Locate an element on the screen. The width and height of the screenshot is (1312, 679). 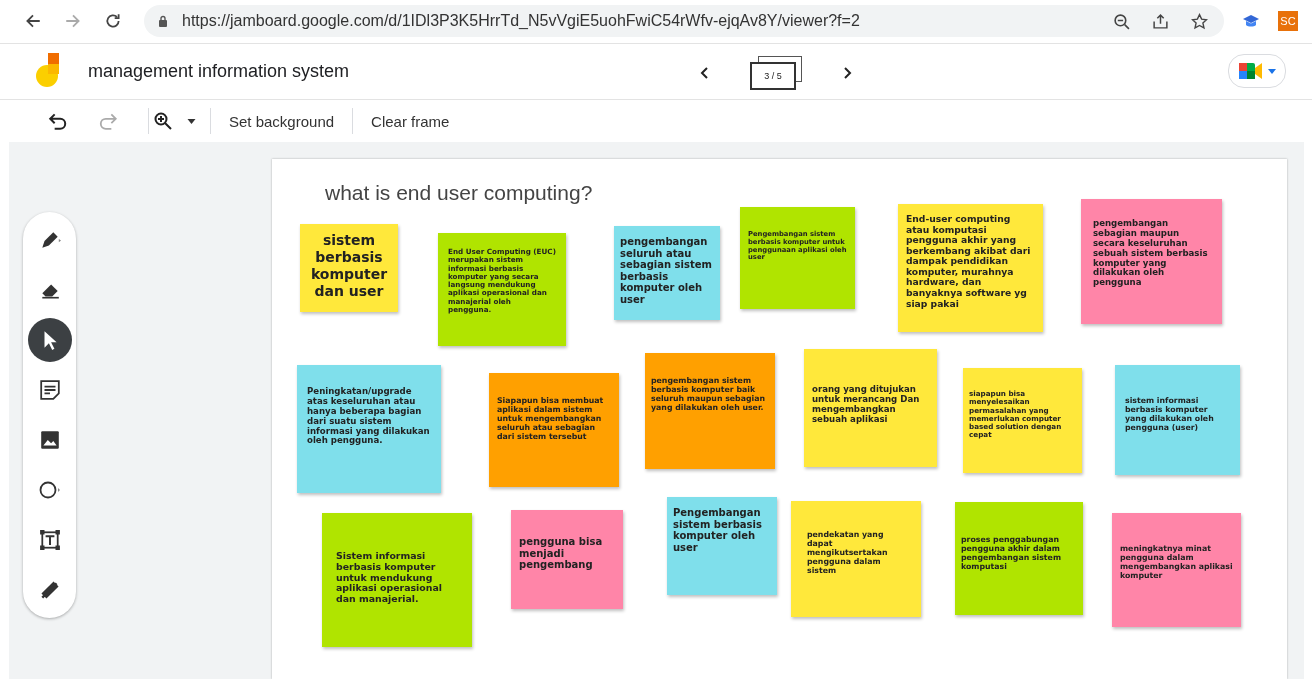
sticky-note: pengguna bisa menjadi pengembang is located at coordinates (567, 559).